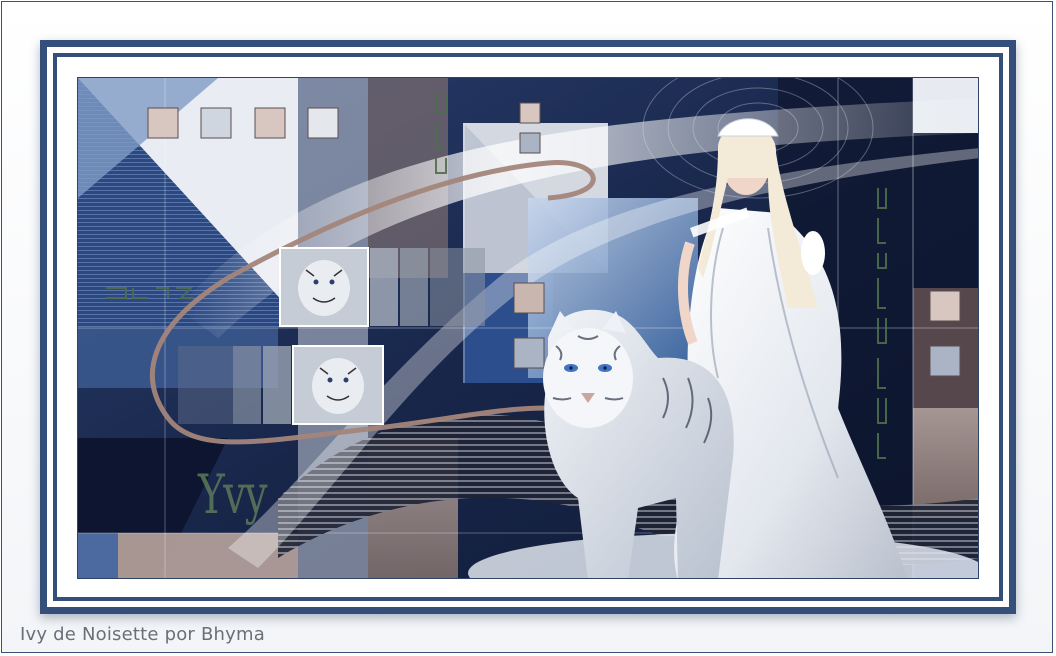 The image size is (1056, 656). Describe the element at coordinates (232, 494) in the screenshot. I see `author-mark: Yvy` at that location.